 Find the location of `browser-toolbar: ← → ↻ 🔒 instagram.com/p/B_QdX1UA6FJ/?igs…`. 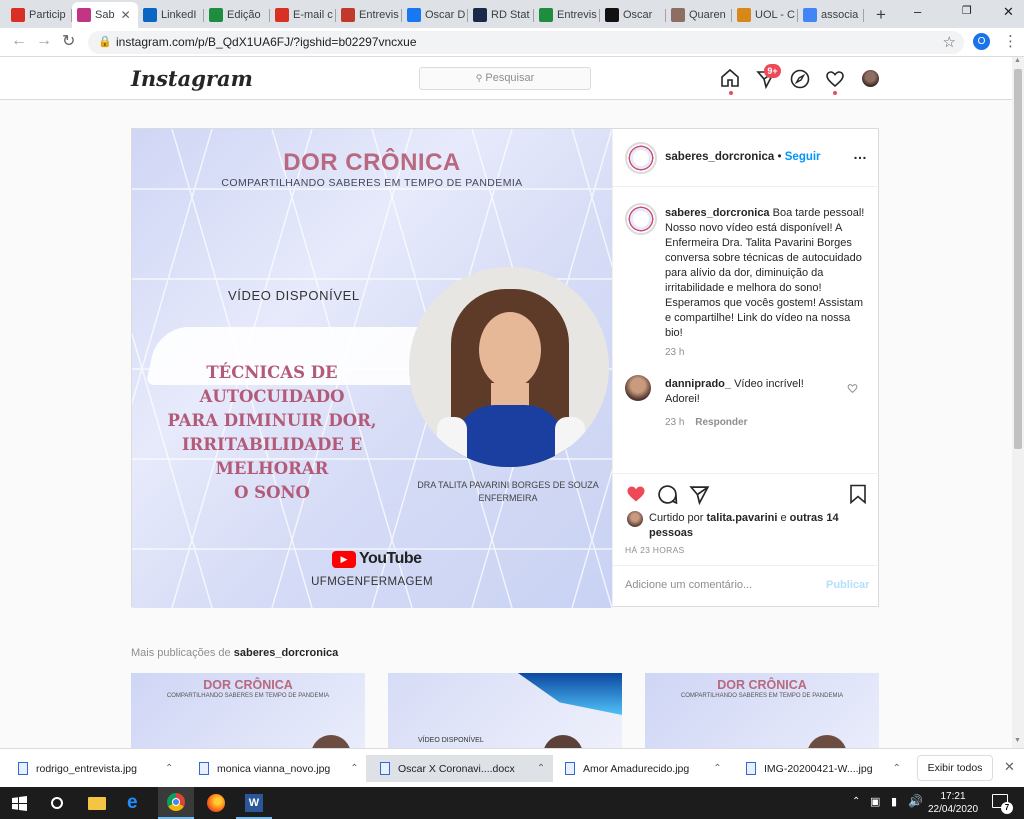

browser-toolbar: ← → ↻ 🔒 instagram.com/p/B_QdX1UA6FJ/?igs… is located at coordinates (512, 42).